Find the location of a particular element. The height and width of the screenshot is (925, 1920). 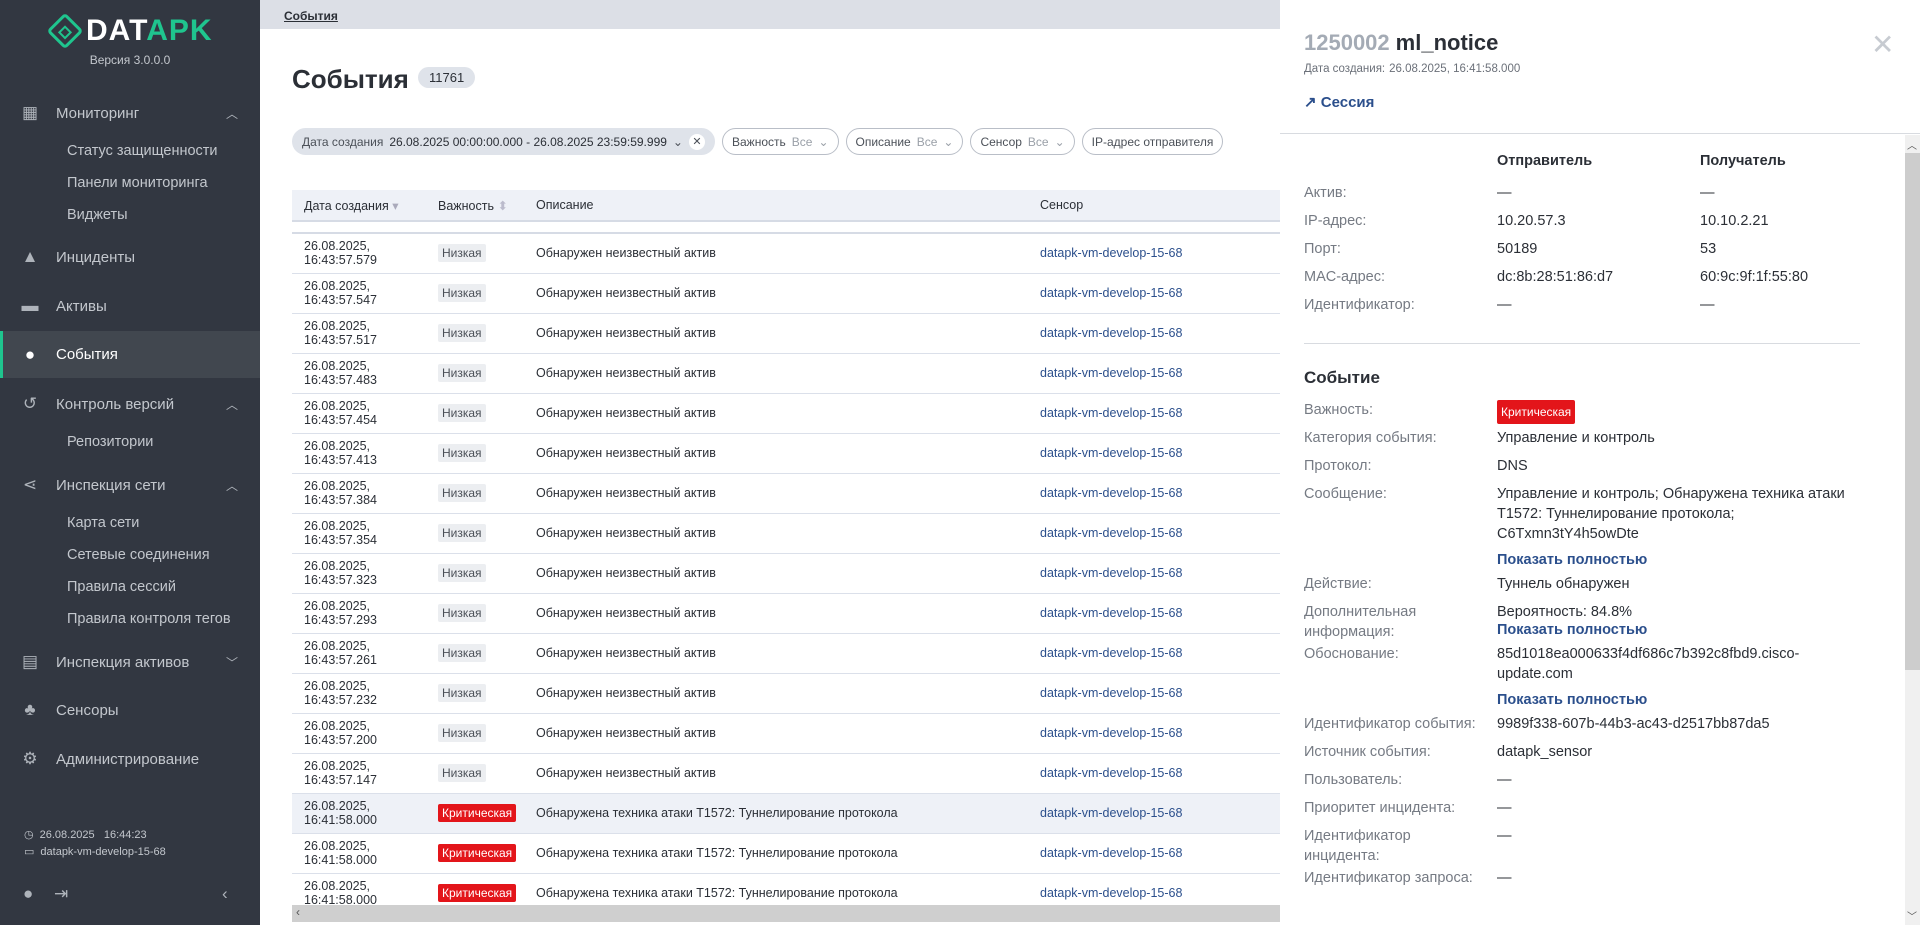

nav-tag-rules: Правила контроля тегов is located at coordinates (149, 619).